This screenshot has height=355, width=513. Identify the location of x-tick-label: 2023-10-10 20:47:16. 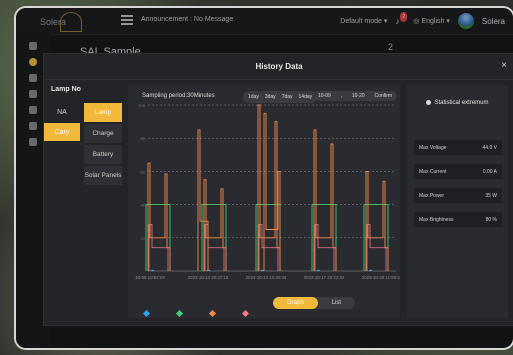
(208, 277).